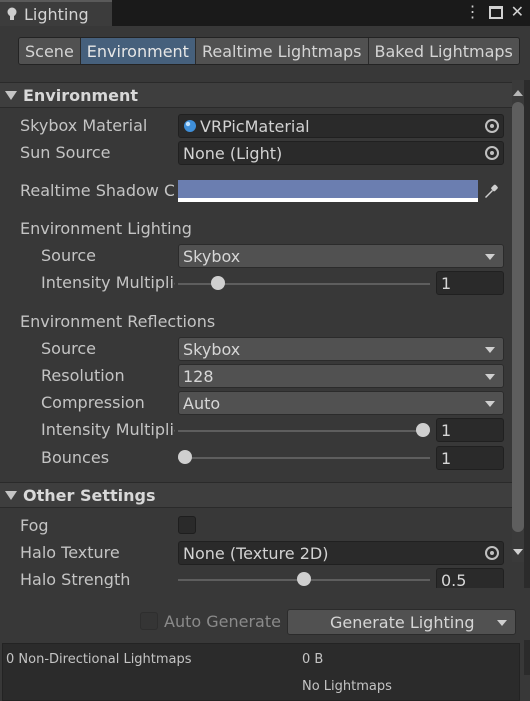 This screenshot has width=530, height=701. I want to click on scrollbar-thumb, so click(518, 317).